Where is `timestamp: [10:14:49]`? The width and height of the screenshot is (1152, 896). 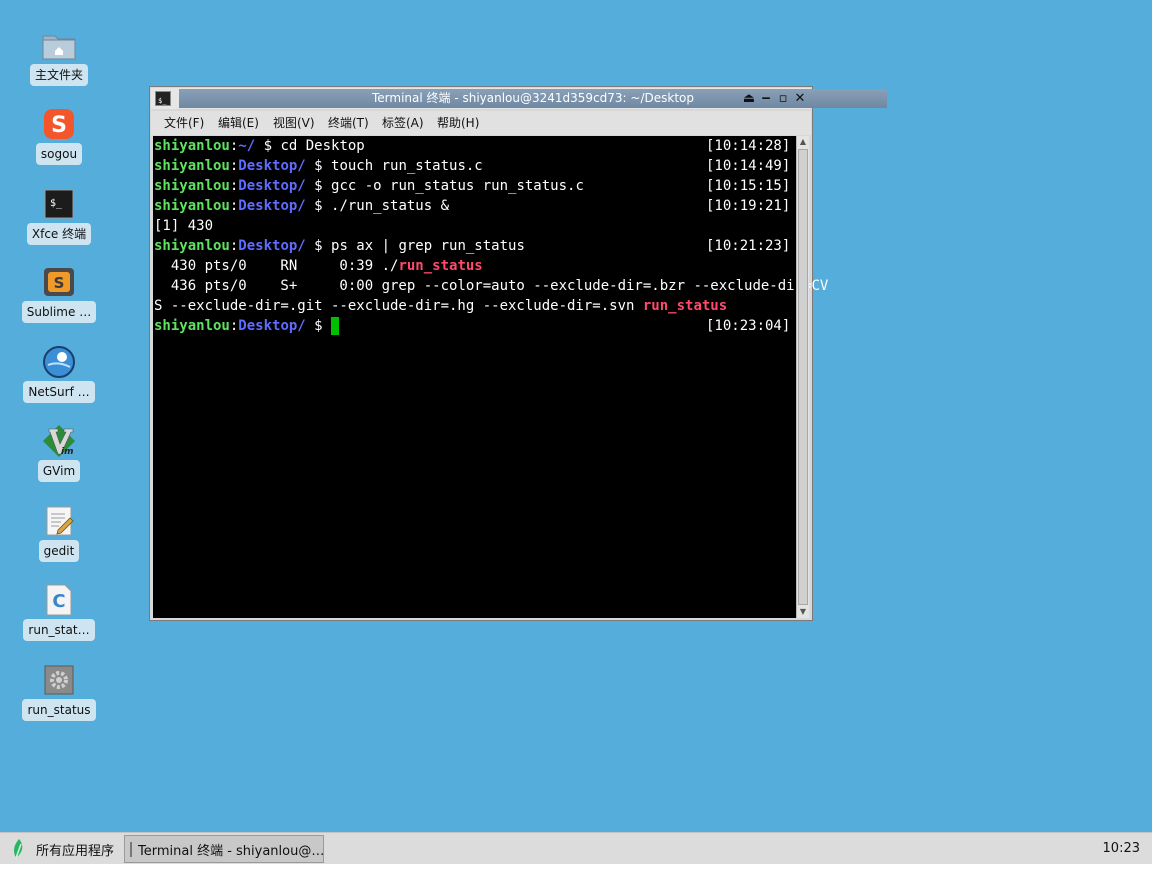
timestamp: [10:14:49] is located at coordinates (748, 166).